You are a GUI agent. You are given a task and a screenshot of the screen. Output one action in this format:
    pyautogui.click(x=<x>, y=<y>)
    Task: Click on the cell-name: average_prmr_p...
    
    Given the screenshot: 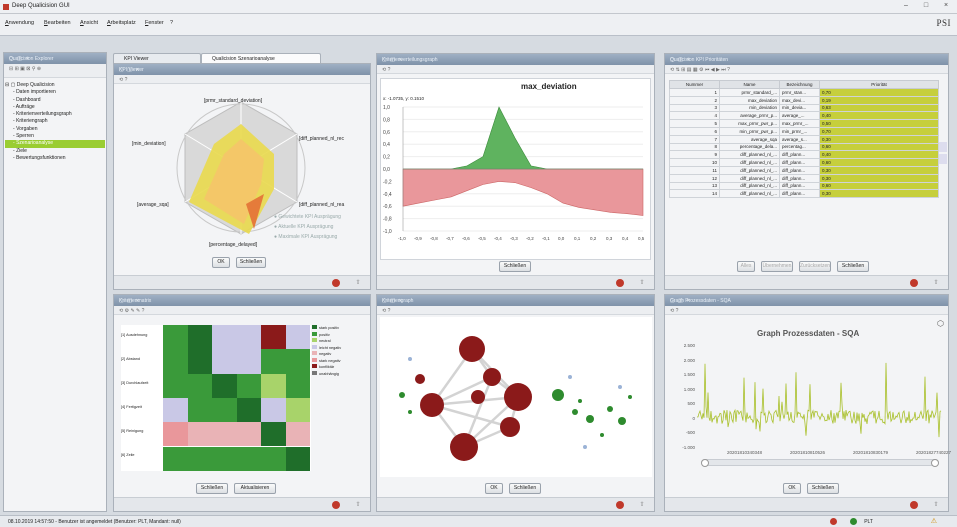 What is the action you would take?
    pyautogui.click(x=749, y=116)
    